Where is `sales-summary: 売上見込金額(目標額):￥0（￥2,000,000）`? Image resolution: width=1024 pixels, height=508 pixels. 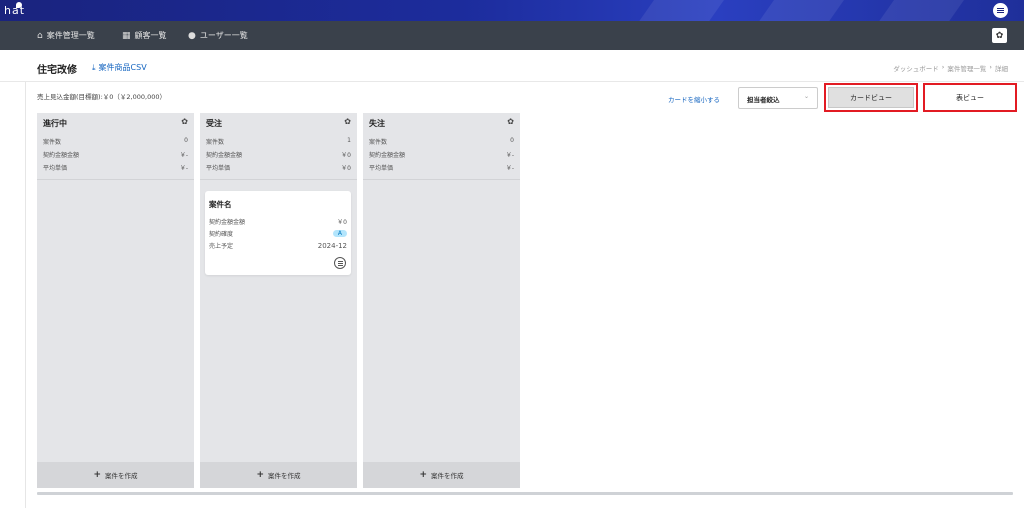
sales-summary: 売上見込金額(目標額):￥0（￥2,000,000） is located at coordinates (101, 97).